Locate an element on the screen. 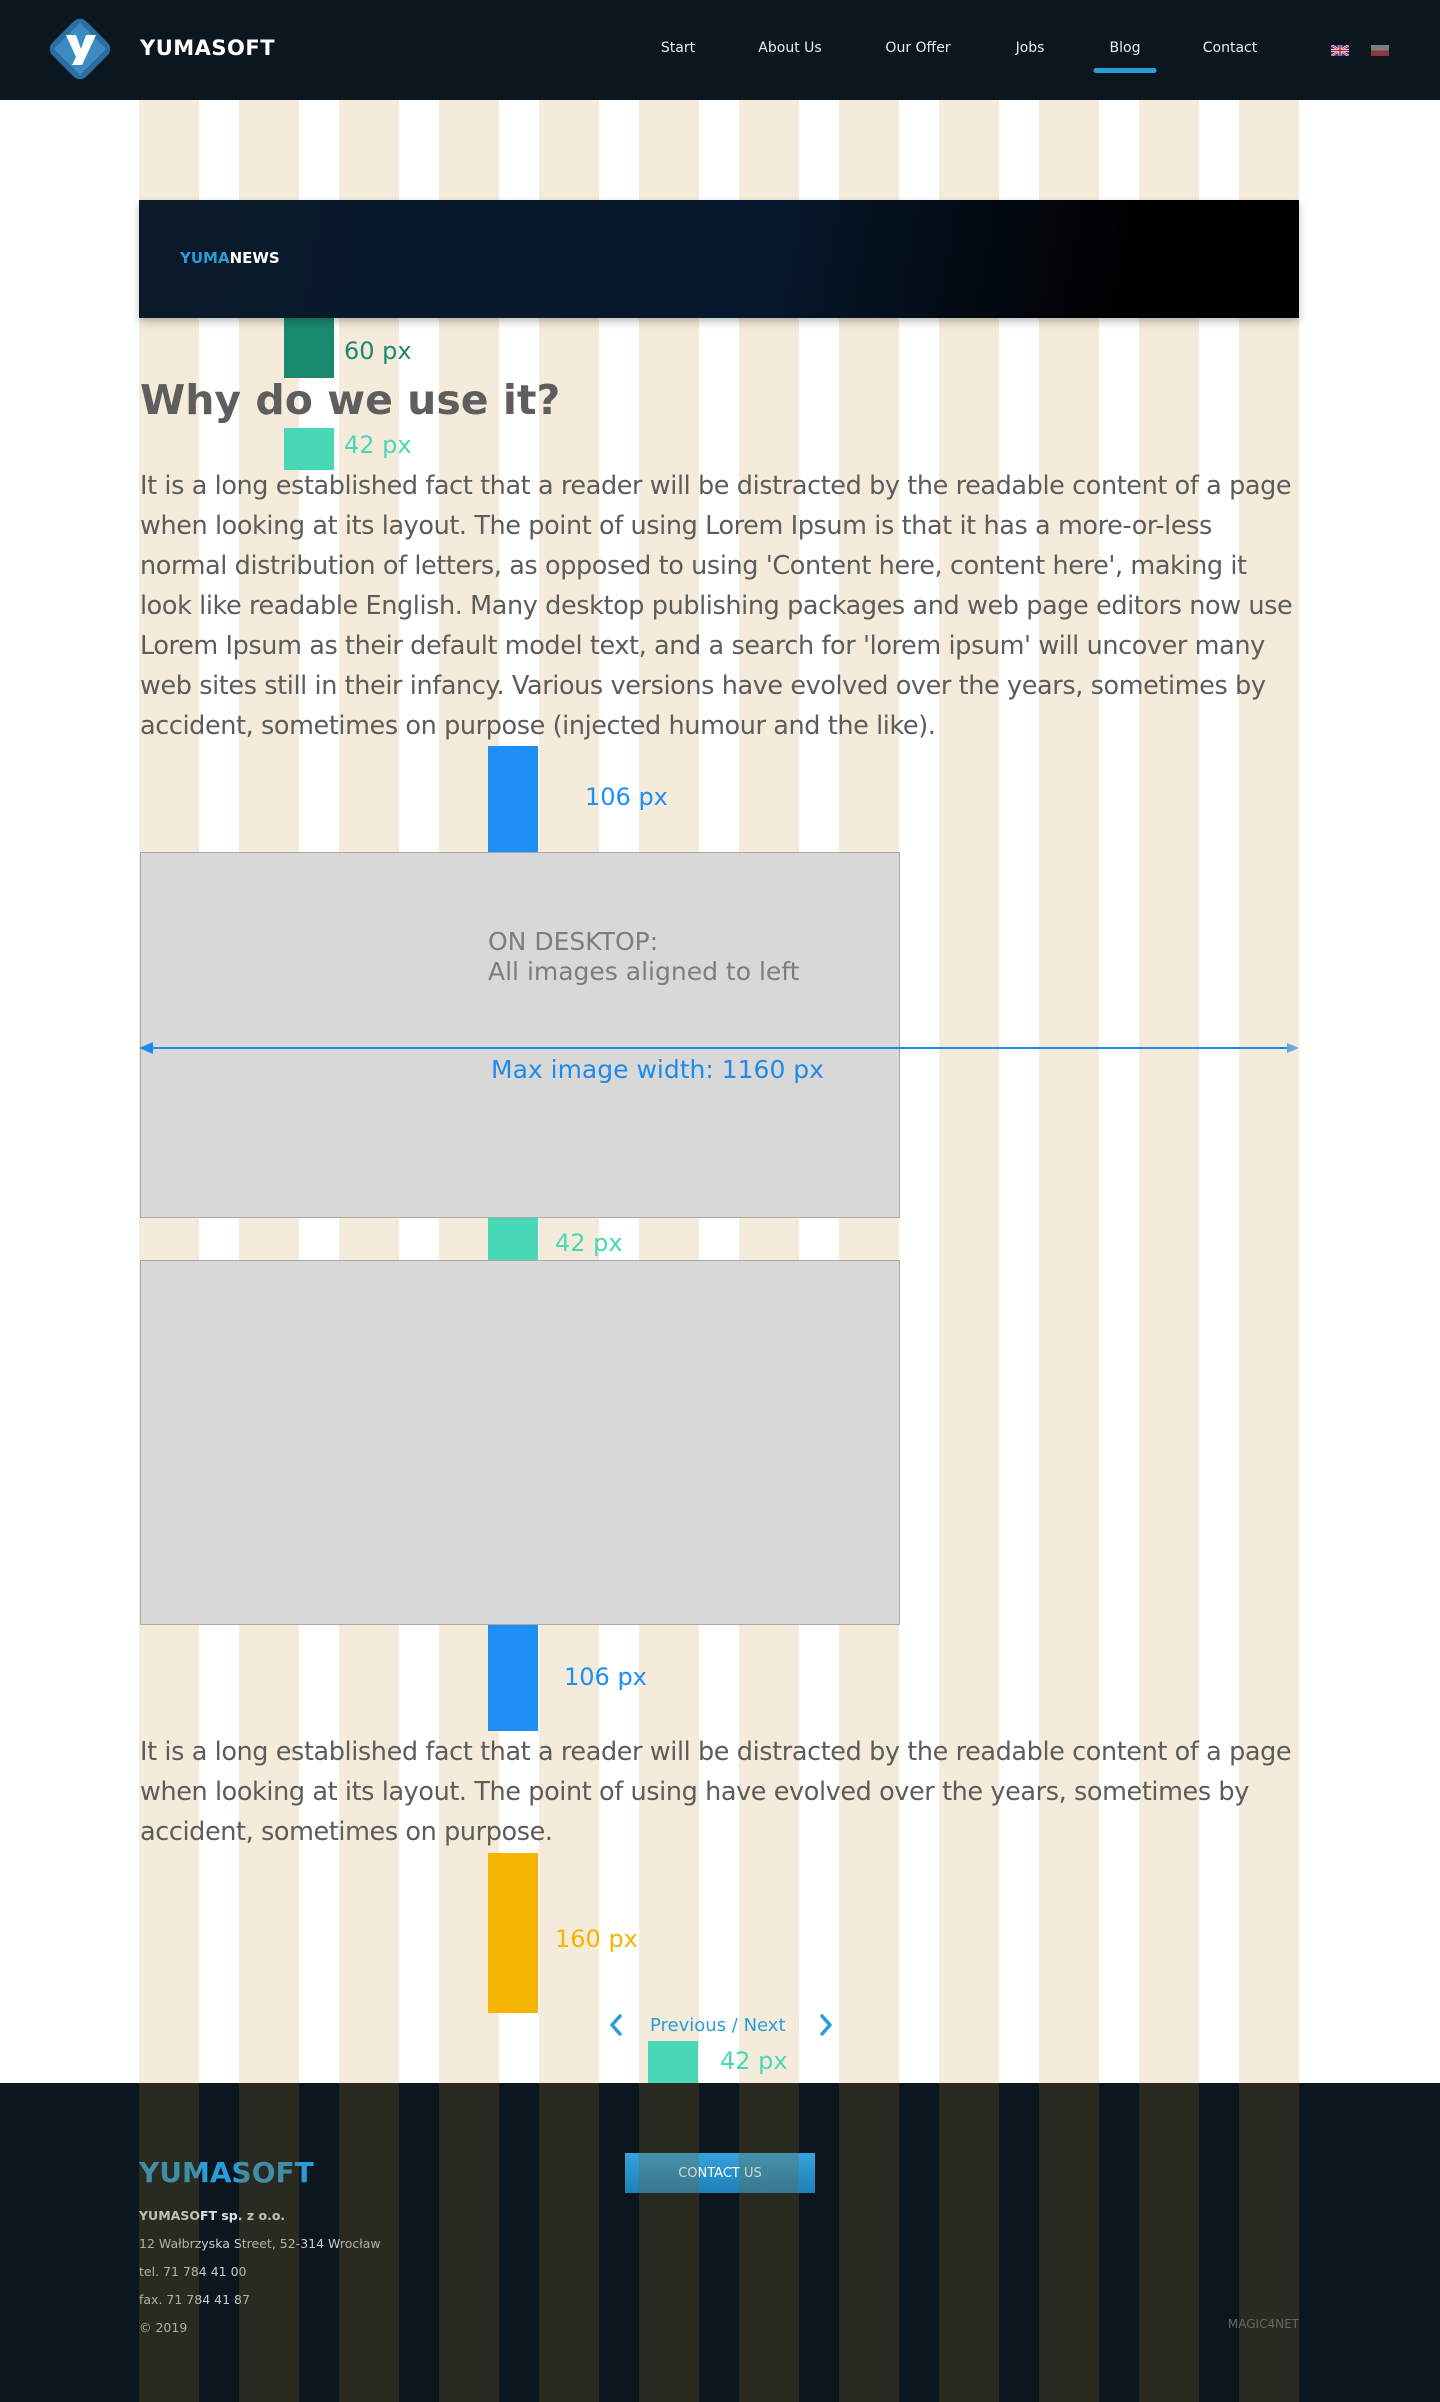  previous-next-link: Previous / Next is located at coordinates (718, 2025).